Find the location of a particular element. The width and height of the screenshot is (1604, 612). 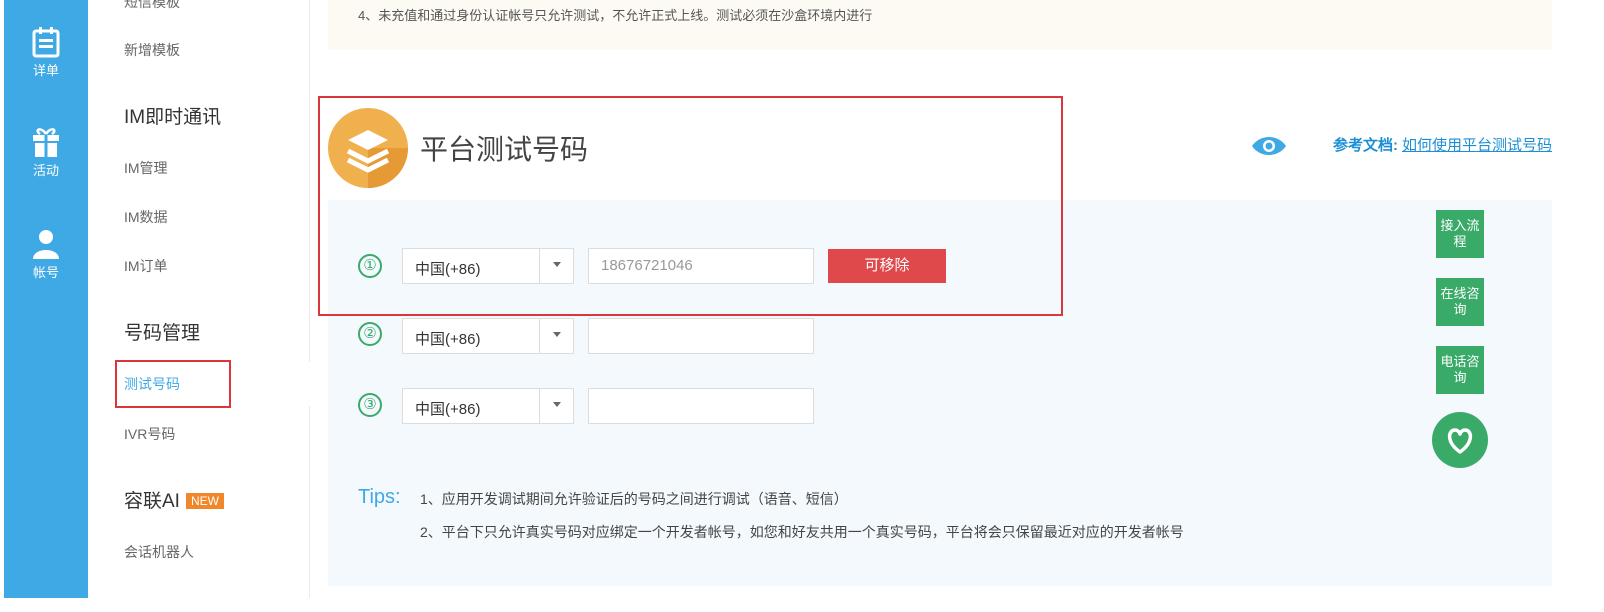

rail-label-detail: 详单 is located at coordinates (45, 70).